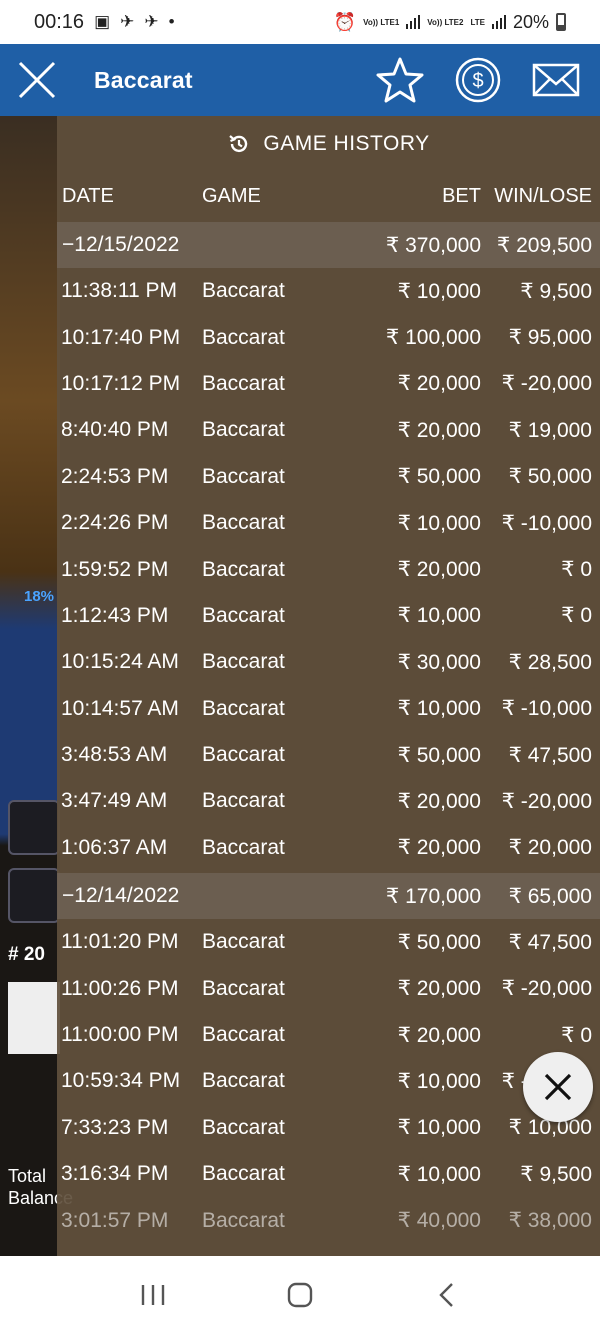  I want to click on close-history-button, so click(558, 1087).